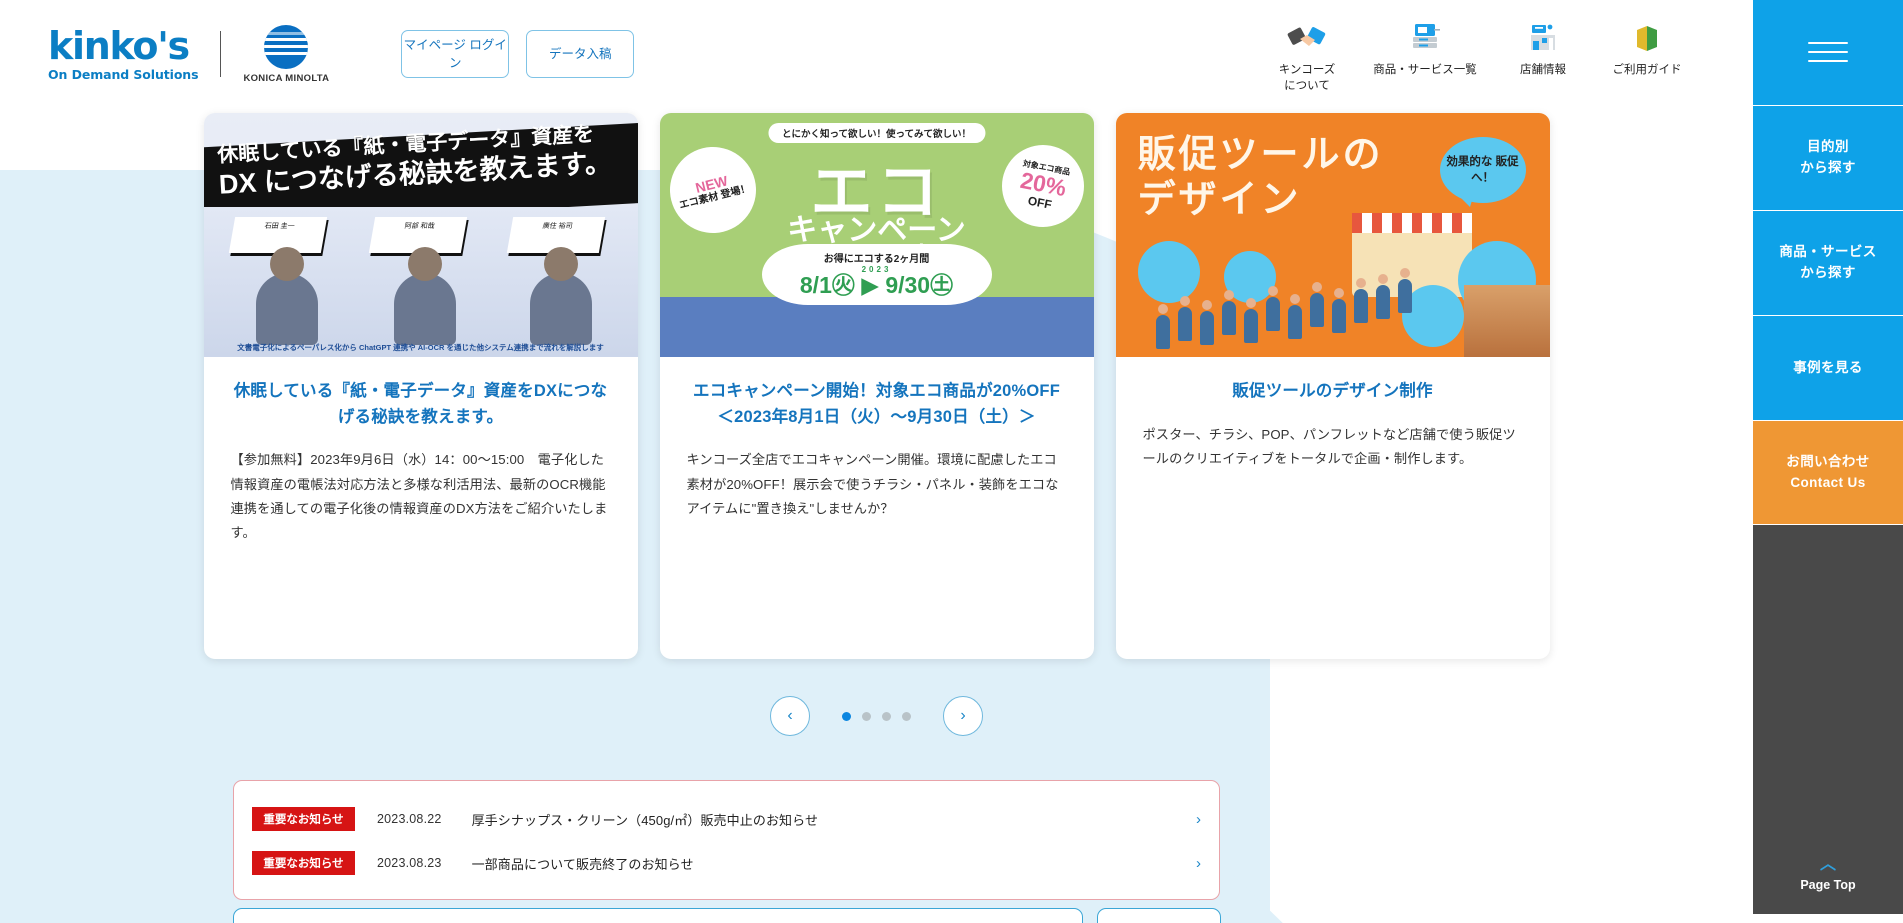 This screenshot has height=923, width=1903. What do you see at coordinates (1042, 186) in the screenshot?
I see `eco-discount-badge: 対象エコ商品 20% OFF` at bounding box center [1042, 186].